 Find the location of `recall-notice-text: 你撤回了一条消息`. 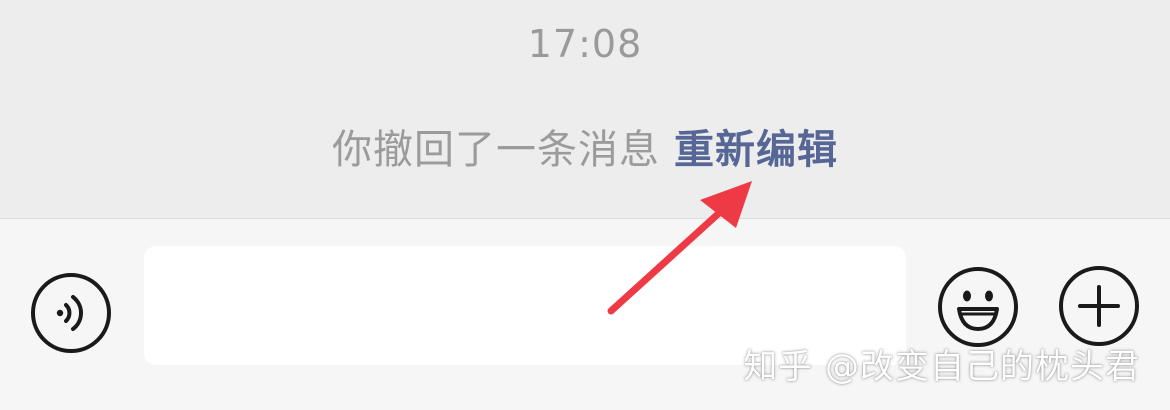

recall-notice-text: 你撤回了一条消息 is located at coordinates (496, 150).